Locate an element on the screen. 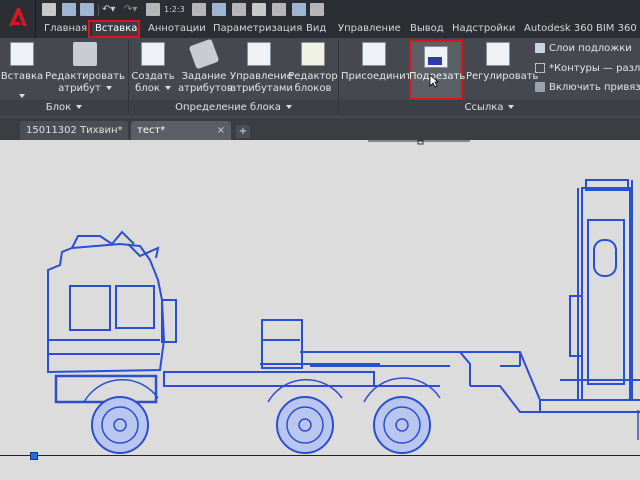 The image size is (640, 480). snap-to-underlays-item: Включить привязку is located at coordinates (587, 88).